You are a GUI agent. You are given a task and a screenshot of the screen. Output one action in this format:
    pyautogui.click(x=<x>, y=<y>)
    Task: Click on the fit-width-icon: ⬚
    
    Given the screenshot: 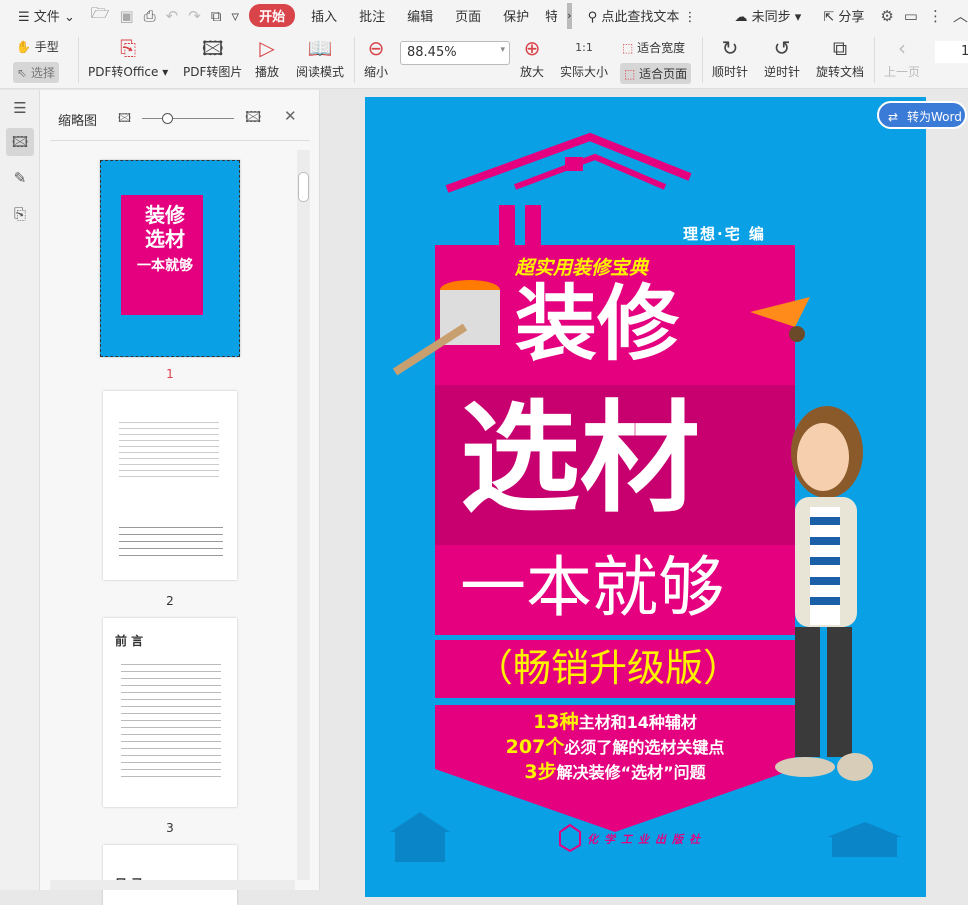 What is the action you would take?
    pyautogui.click(x=628, y=48)
    